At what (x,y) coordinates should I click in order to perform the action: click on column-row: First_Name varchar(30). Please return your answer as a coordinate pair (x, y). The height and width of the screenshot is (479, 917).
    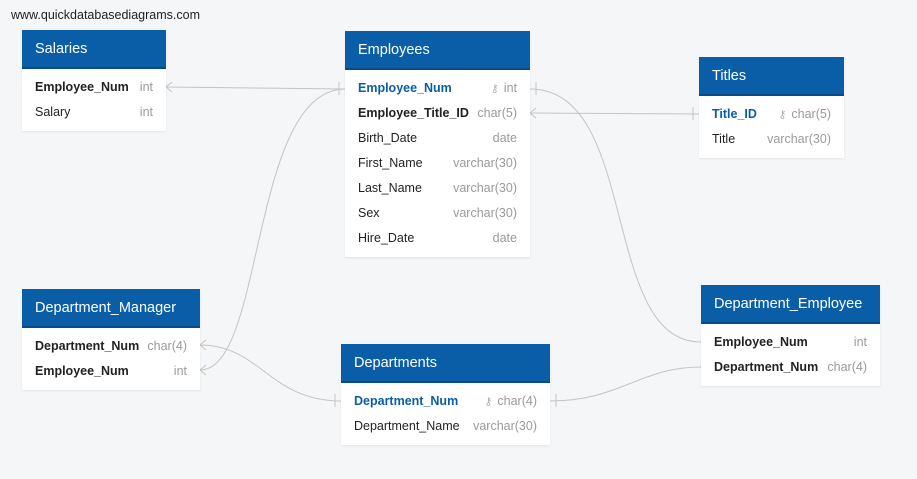
    Looking at the image, I should click on (437, 163).